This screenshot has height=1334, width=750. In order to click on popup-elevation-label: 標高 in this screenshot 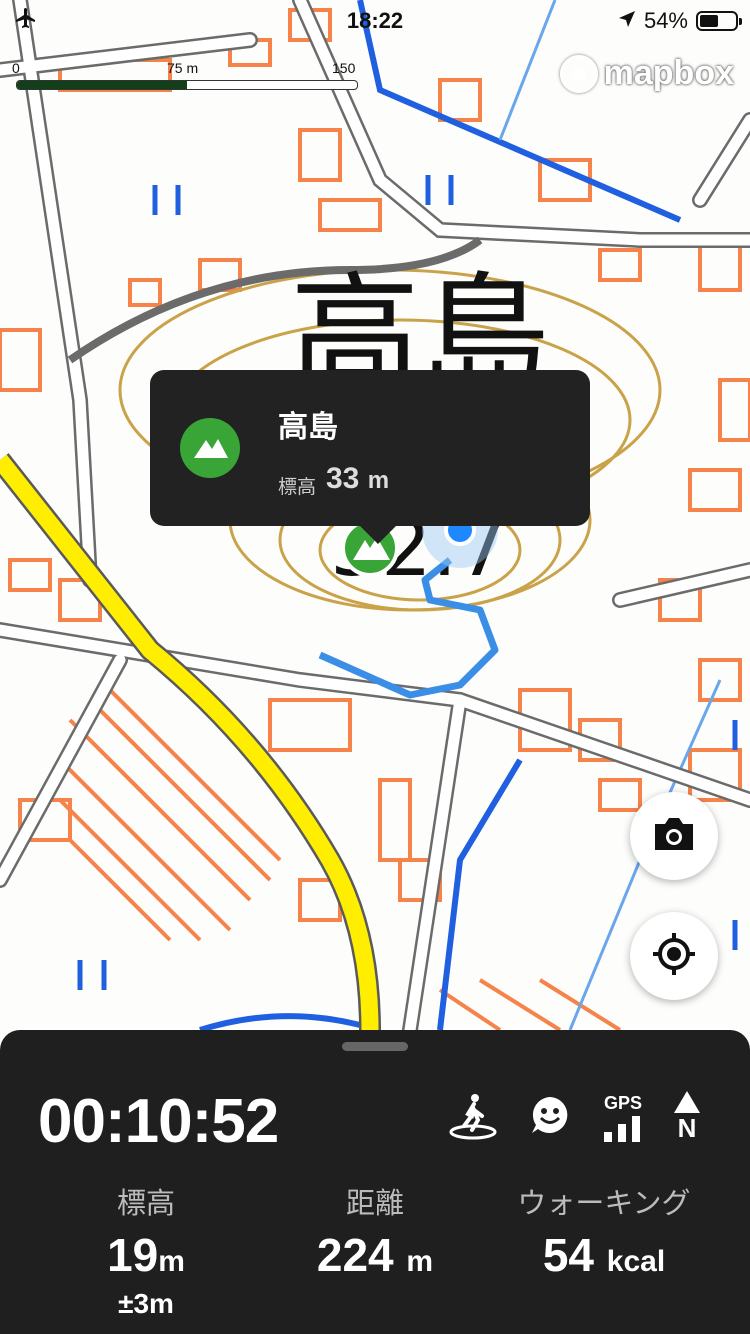, I will do `click(297, 487)`.